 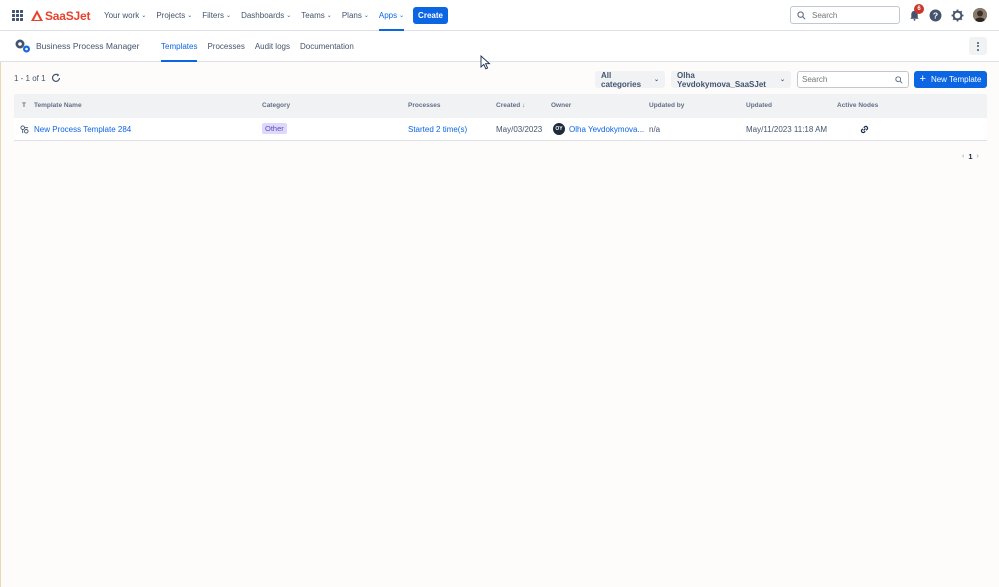 I want to click on settings-icon, so click(x=957, y=15).